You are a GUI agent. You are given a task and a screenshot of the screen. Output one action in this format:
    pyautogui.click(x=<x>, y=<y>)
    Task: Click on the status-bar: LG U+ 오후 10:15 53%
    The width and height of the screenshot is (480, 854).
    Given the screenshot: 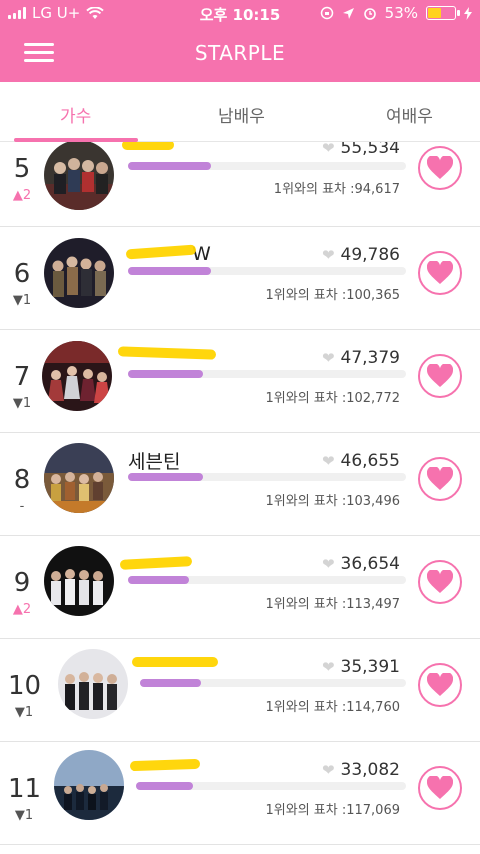 What is the action you would take?
    pyautogui.click(x=240, y=13)
    